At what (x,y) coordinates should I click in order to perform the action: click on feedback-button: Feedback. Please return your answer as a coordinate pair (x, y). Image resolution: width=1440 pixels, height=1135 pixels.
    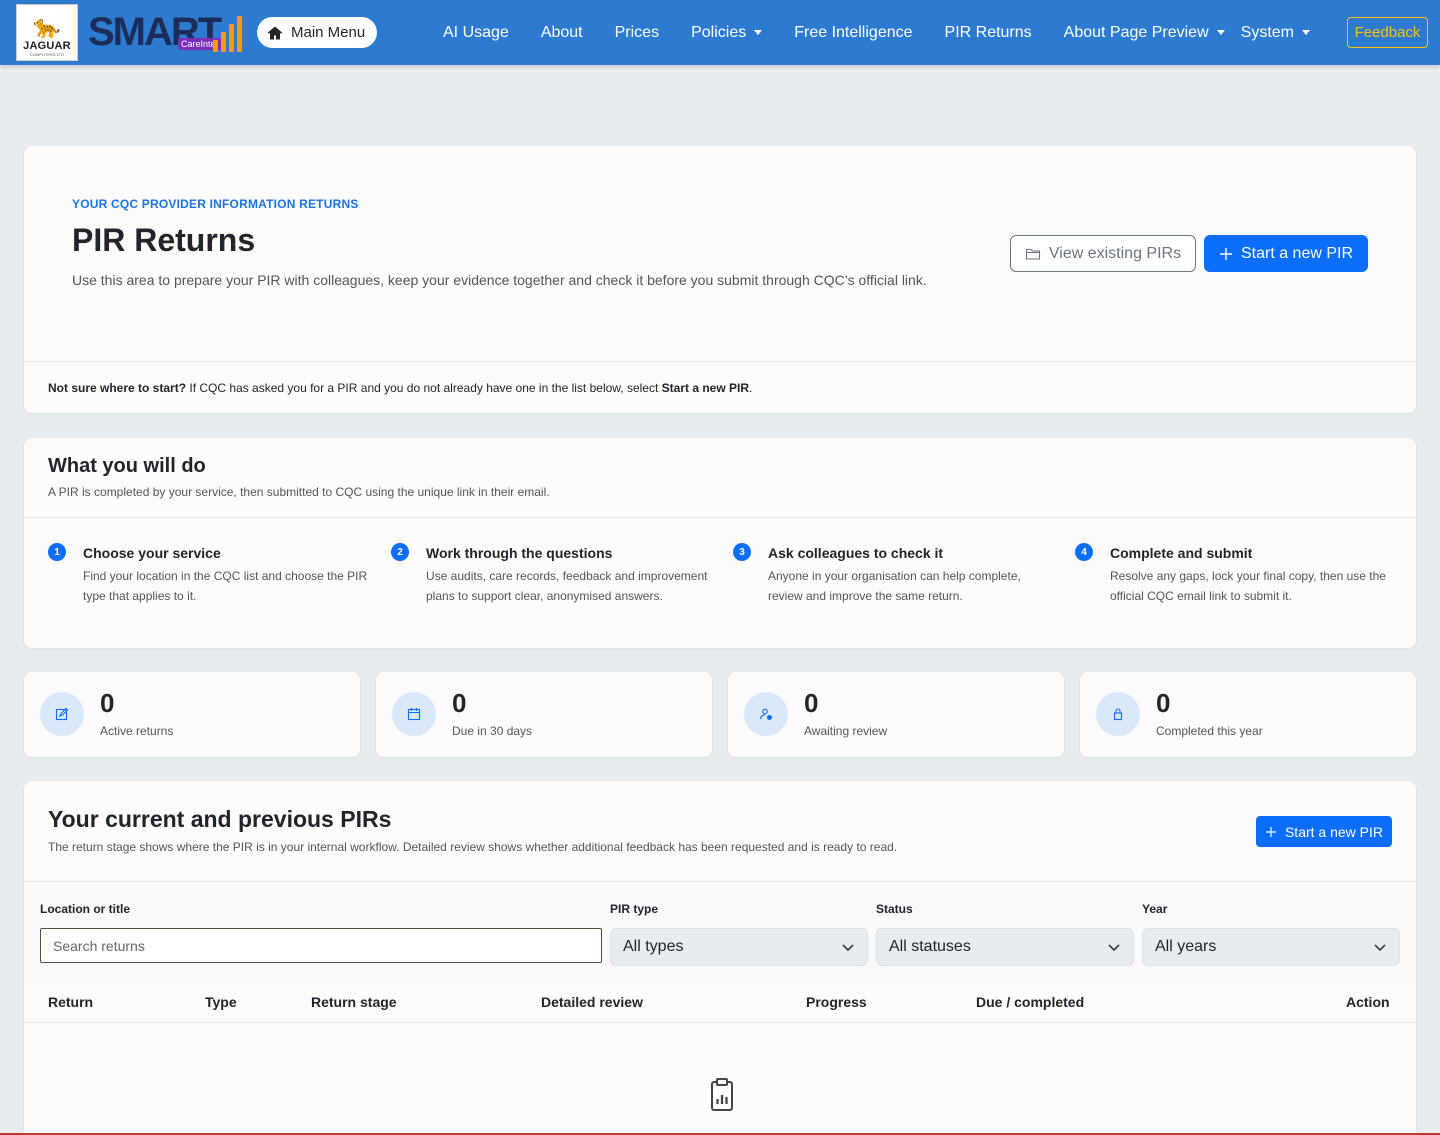
    Looking at the image, I should click on (1387, 32).